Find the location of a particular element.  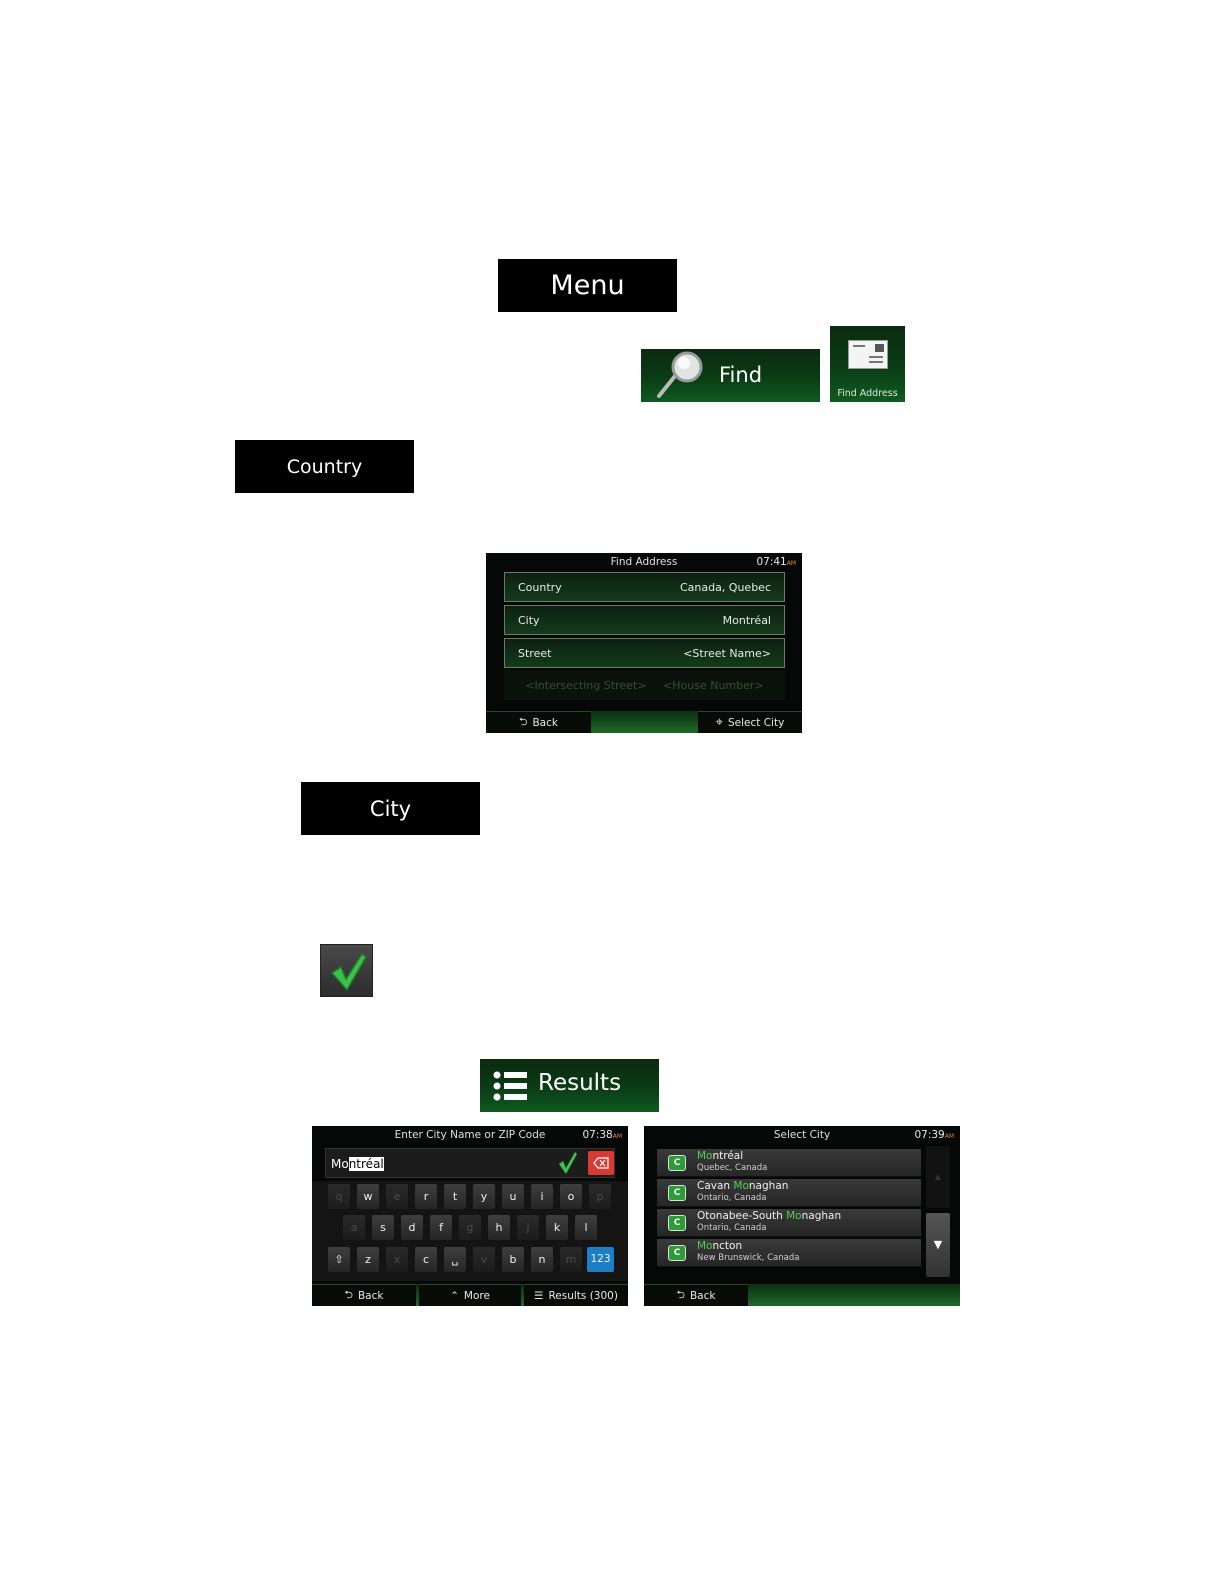

city-row-value: Montréal is located at coordinates (746, 620).